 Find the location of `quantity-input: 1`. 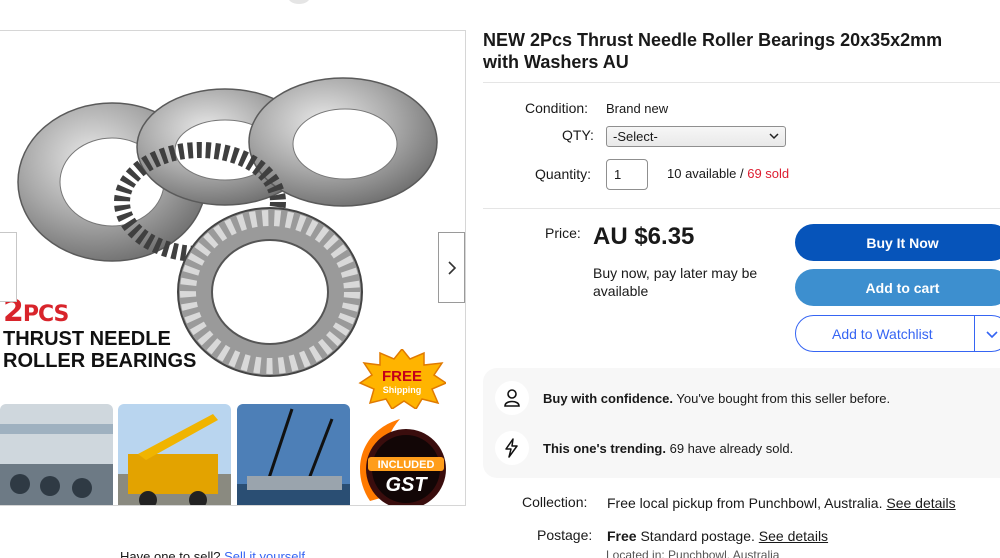

quantity-input: 1 is located at coordinates (627, 174).